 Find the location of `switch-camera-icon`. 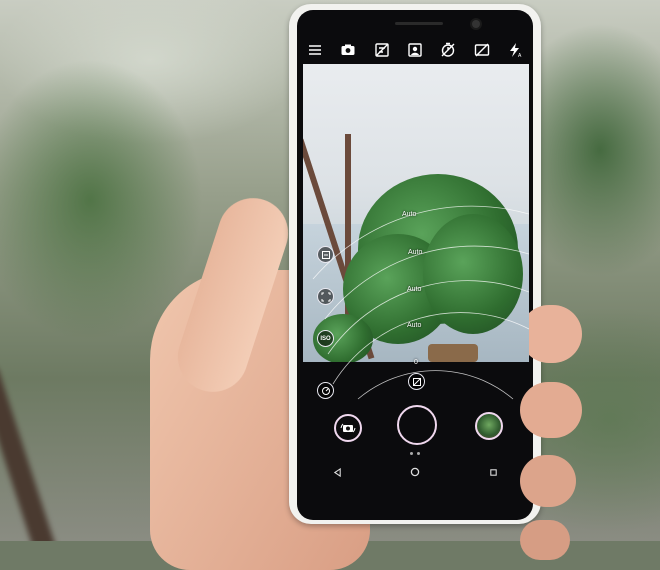

switch-camera-icon is located at coordinates (348, 428).